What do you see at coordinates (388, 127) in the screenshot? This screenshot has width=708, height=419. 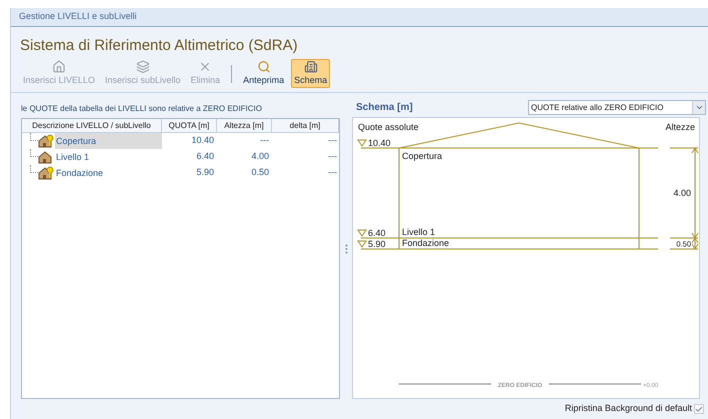 I see `column-heading: Quote assolute` at bounding box center [388, 127].